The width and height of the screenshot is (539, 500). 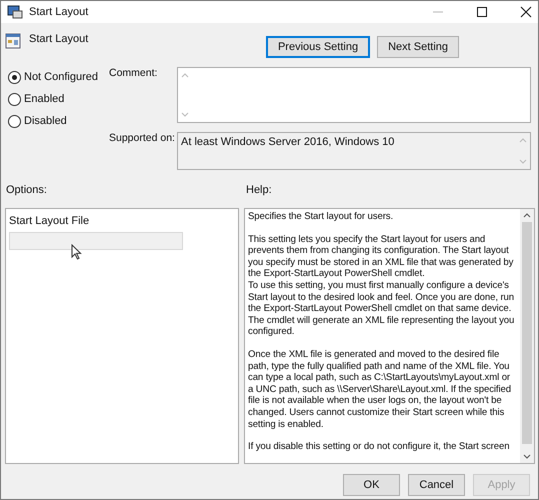 I want to click on help-label: Help:, so click(x=259, y=190).